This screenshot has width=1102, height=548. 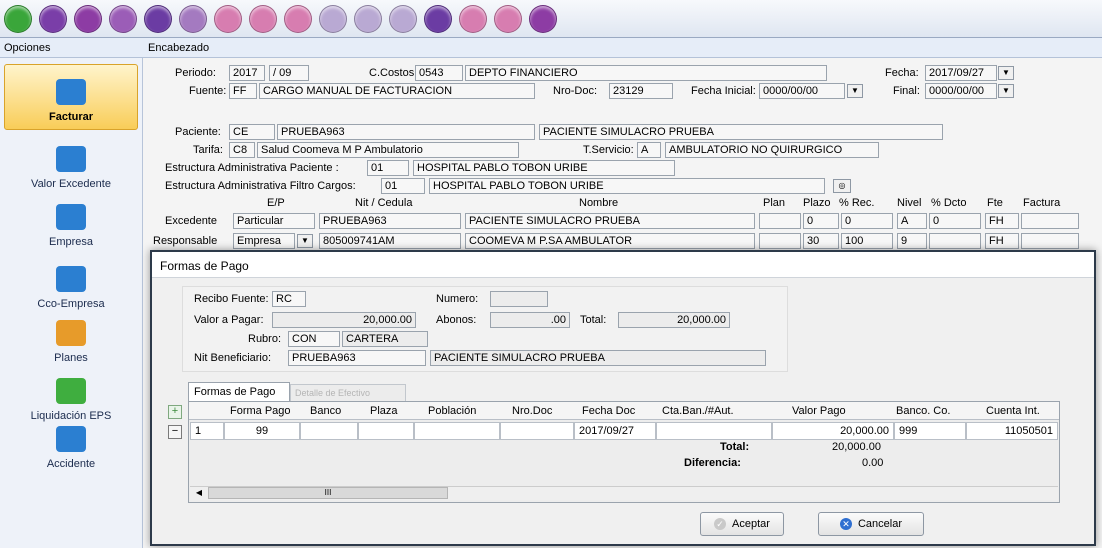 What do you see at coordinates (228, 19) in the screenshot?
I see `view-icon` at bounding box center [228, 19].